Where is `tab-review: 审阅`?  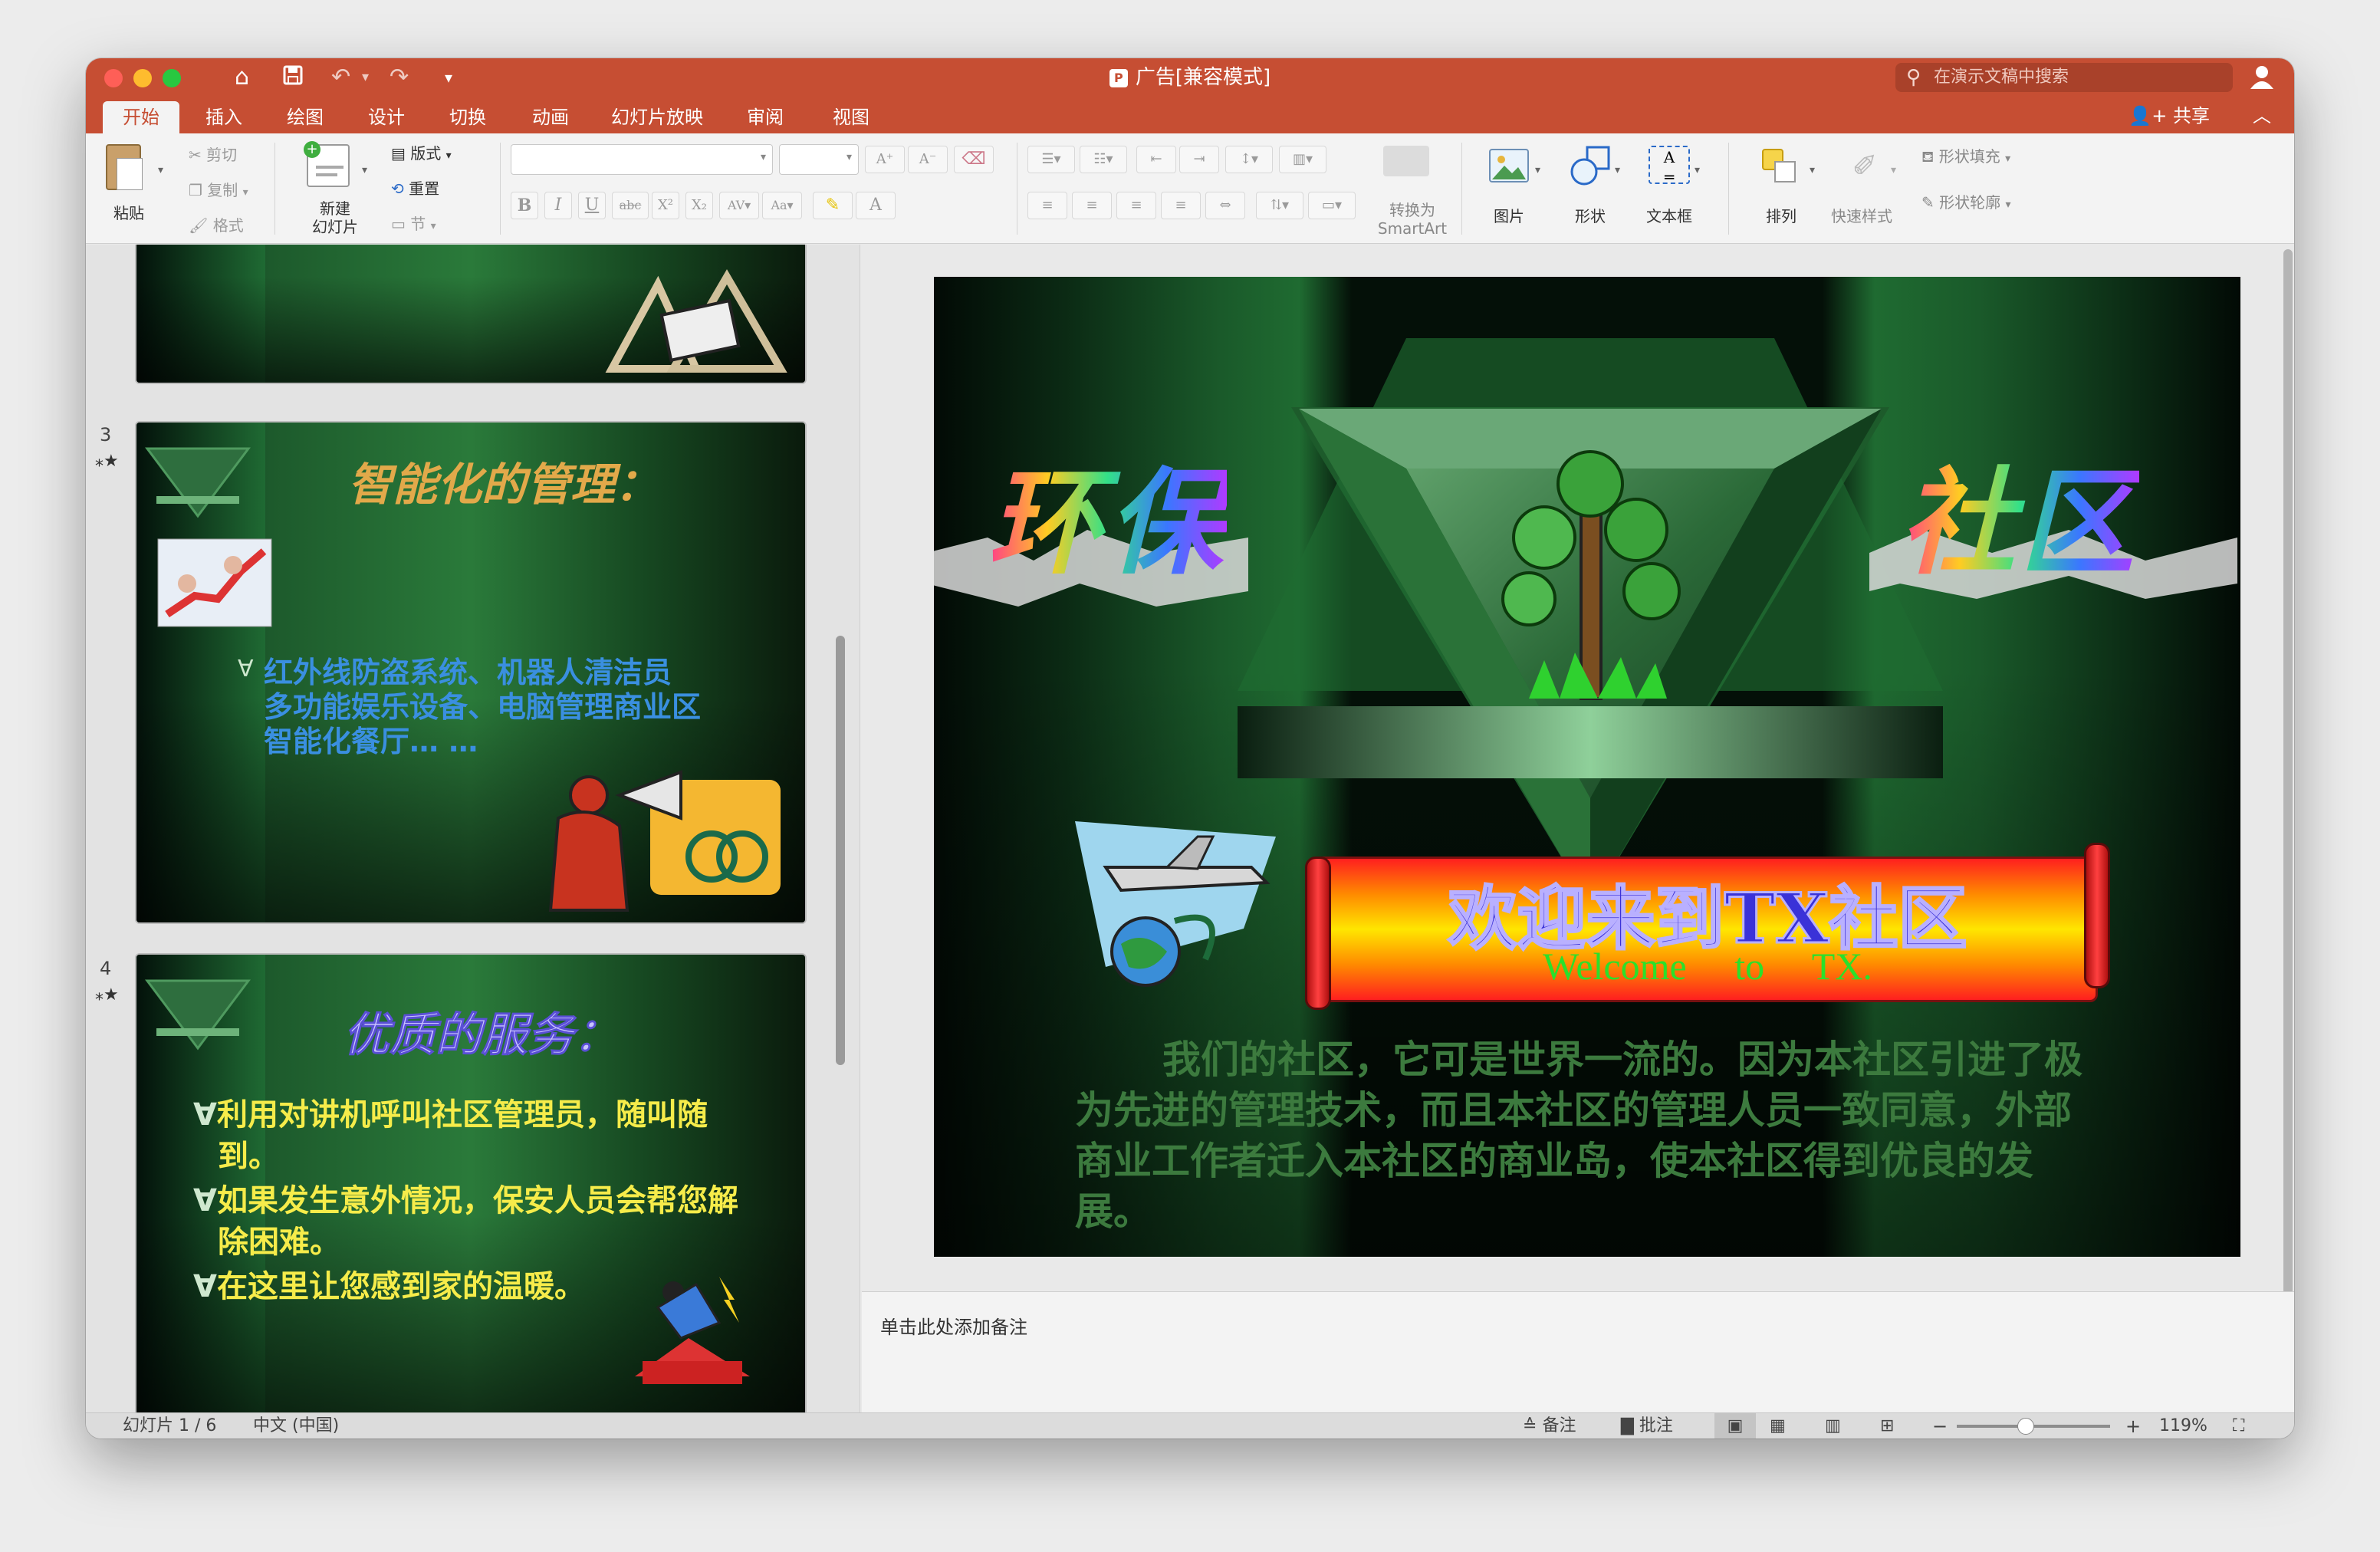 tab-review: 审阅 is located at coordinates (765, 117).